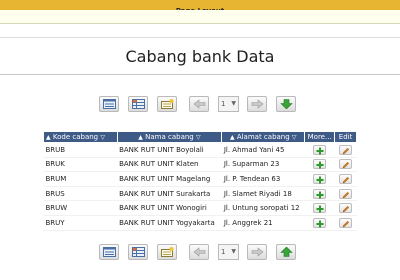 The image size is (400, 280). I want to click on column-header-nama: ▲ Nama cabang ▽, so click(169, 137).